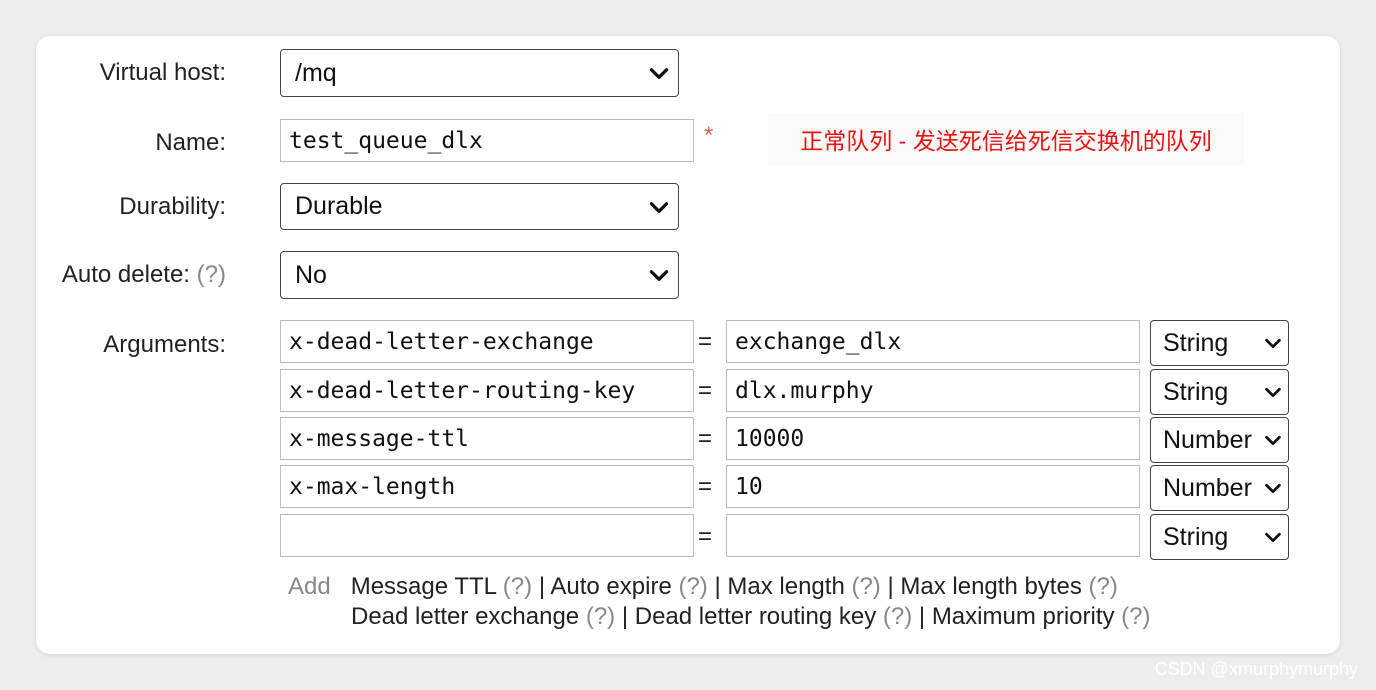 This screenshot has height=690, width=1376. I want to click on required-asterisk: *, so click(709, 135).